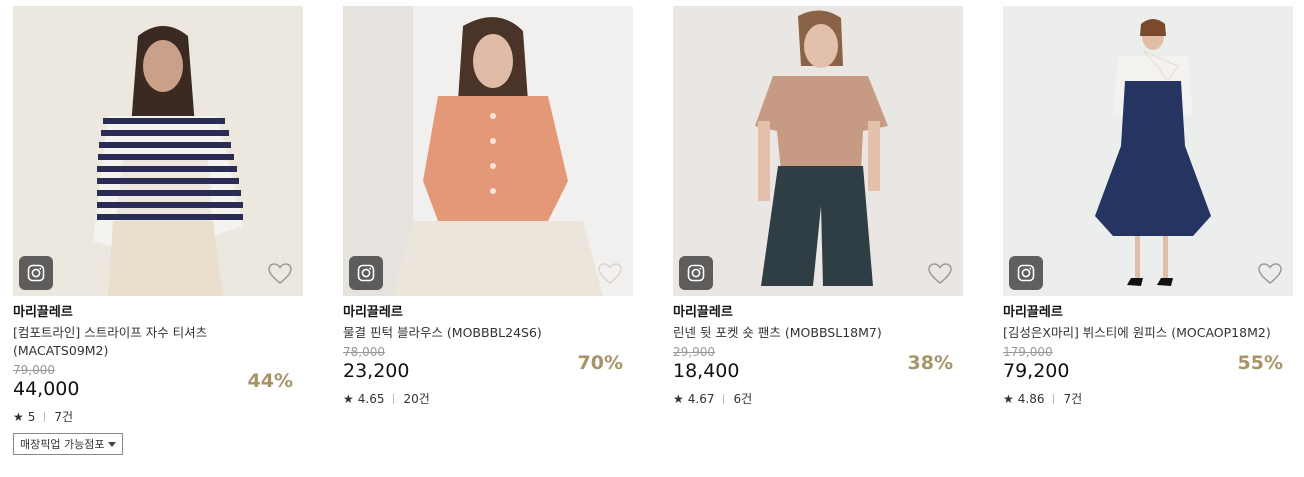 Image resolution: width=1304 pixels, height=477 pixels. Describe the element at coordinates (112, 444) in the screenshot. I see `caret-down-icon` at that location.